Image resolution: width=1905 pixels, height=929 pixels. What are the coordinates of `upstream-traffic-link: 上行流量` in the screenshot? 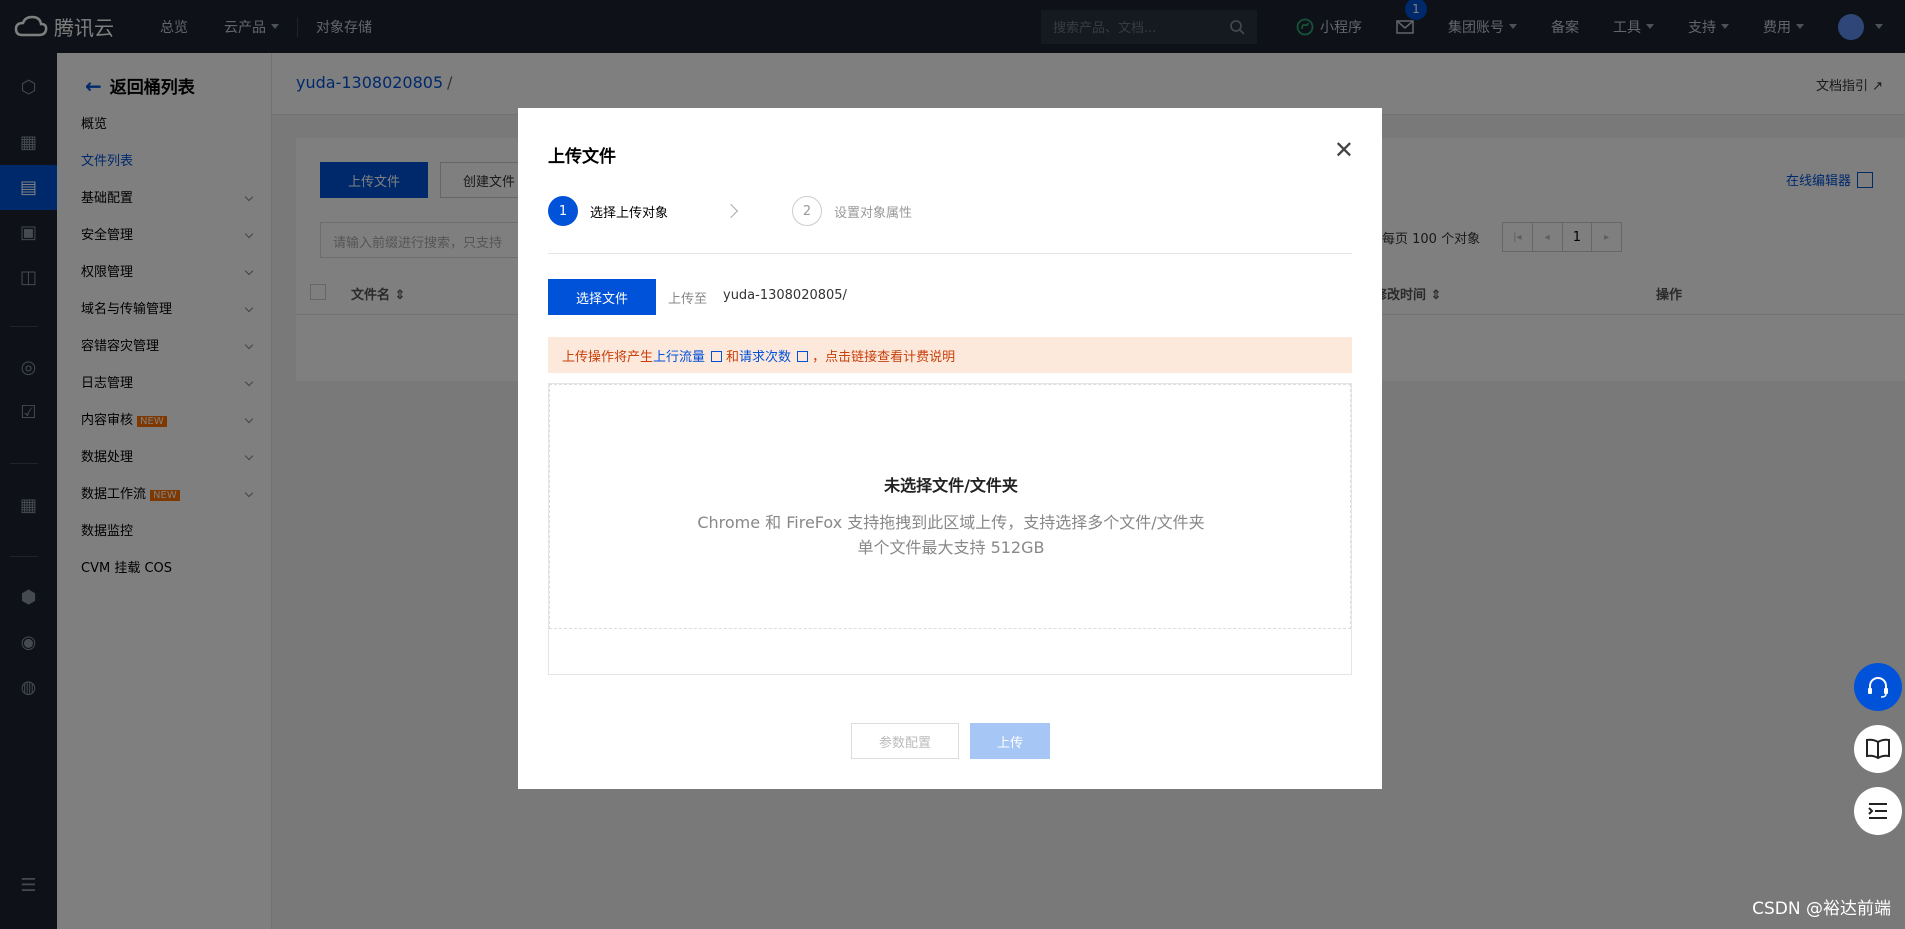 It's located at (679, 355).